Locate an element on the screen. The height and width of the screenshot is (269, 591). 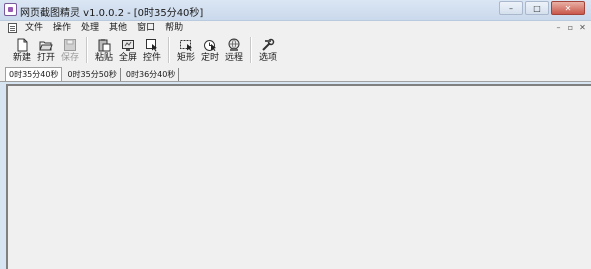
menu-item-2: 处理 is located at coordinates (90, 28).